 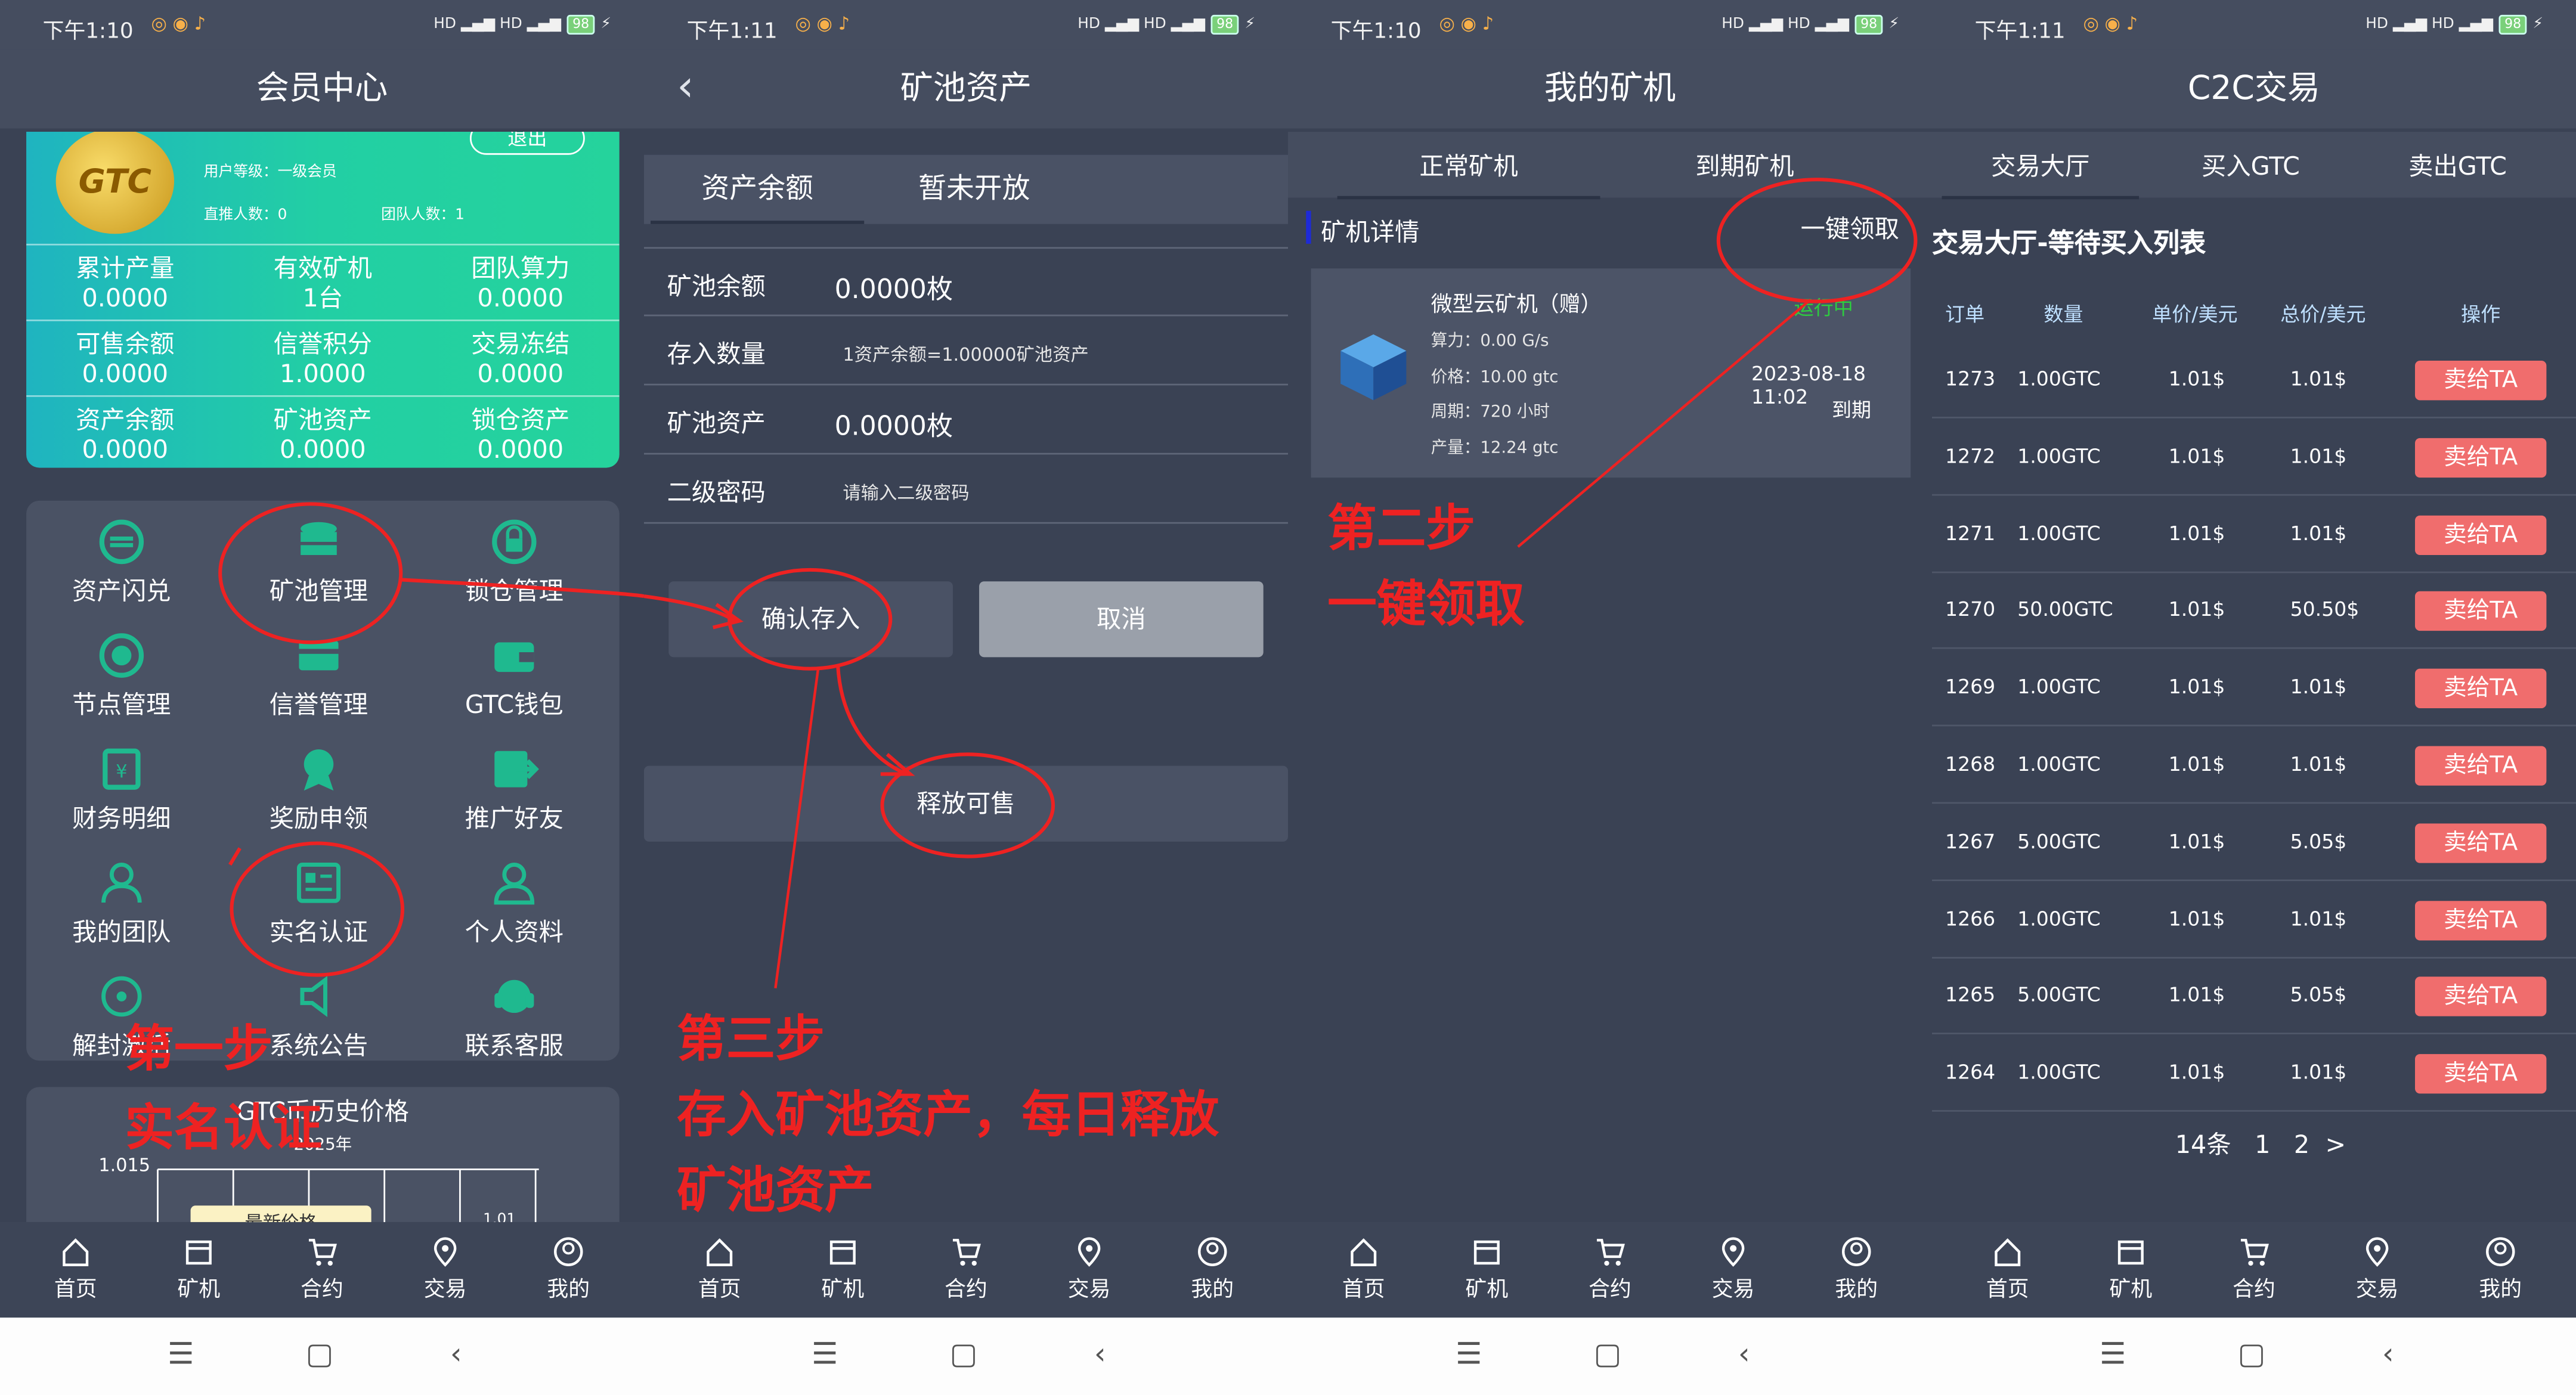 What do you see at coordinates (569, 1251) in the screenshot?
I see `user-icon` at bounding box center [569, 1251].